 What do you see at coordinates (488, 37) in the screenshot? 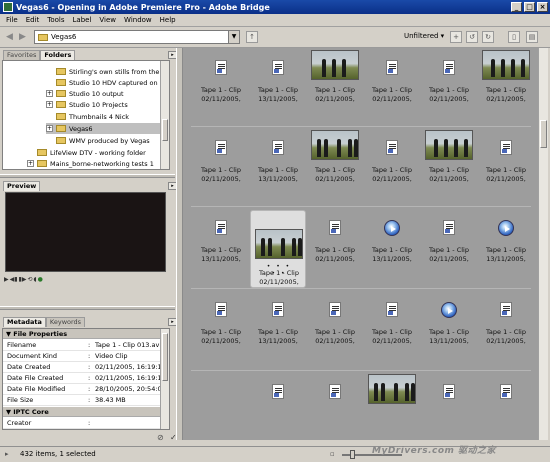
I see `rotate-right-icon: ↻` at bounding box center [488, 37].